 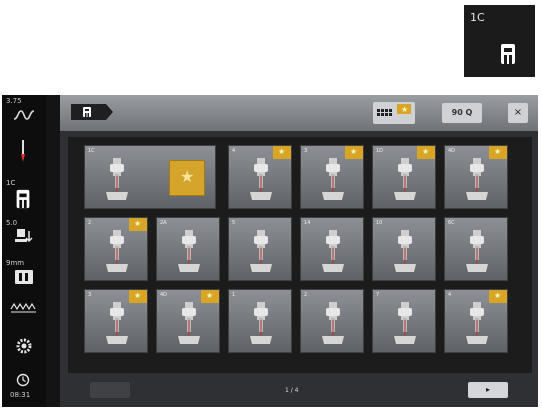 I want to click on add-favorite-button: ★, so click(x=187, y=178).